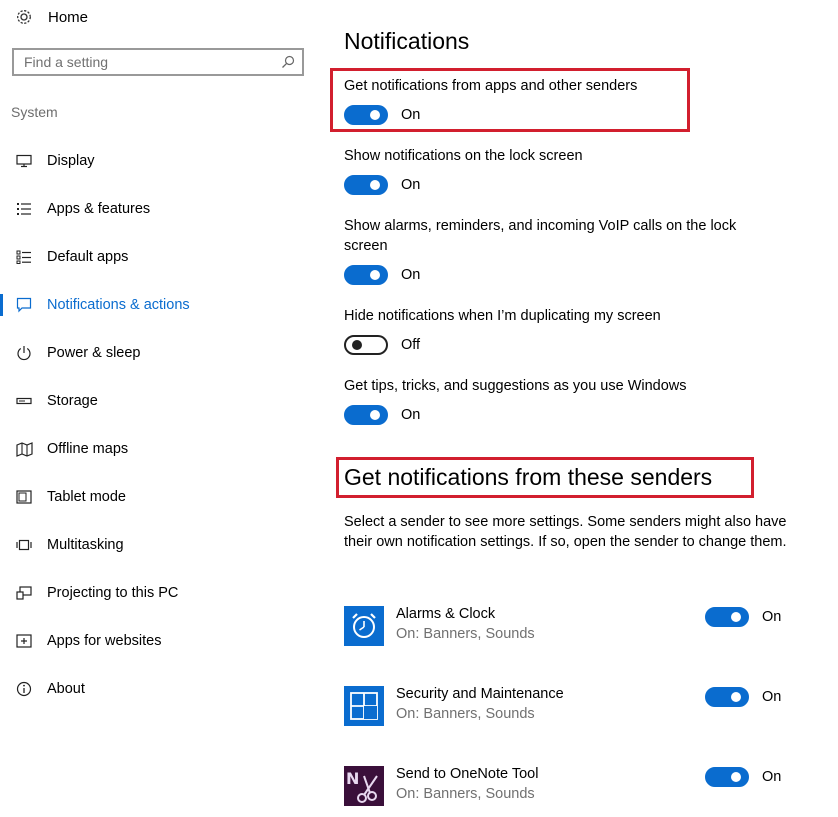  What do you see at coordinates (352, 778) in the screenshot?
I see `svg-text: N` at bounding box center [352, 778].